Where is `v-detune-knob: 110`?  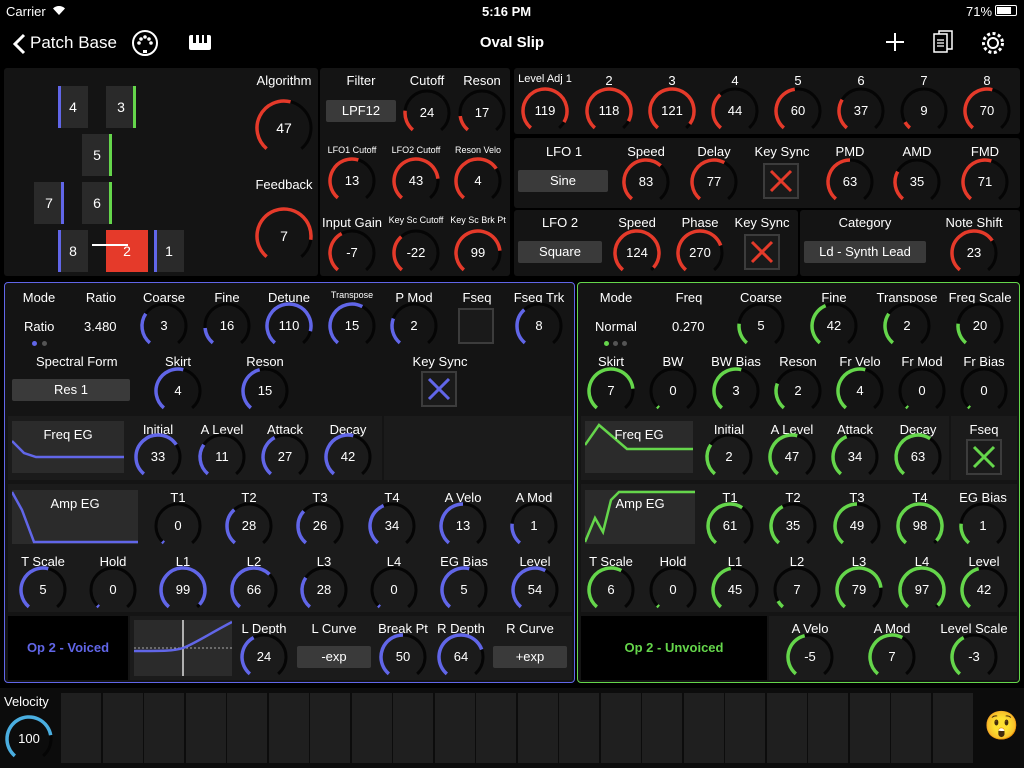 v-detune-knob: 110 is located at coordinates (289, 326).